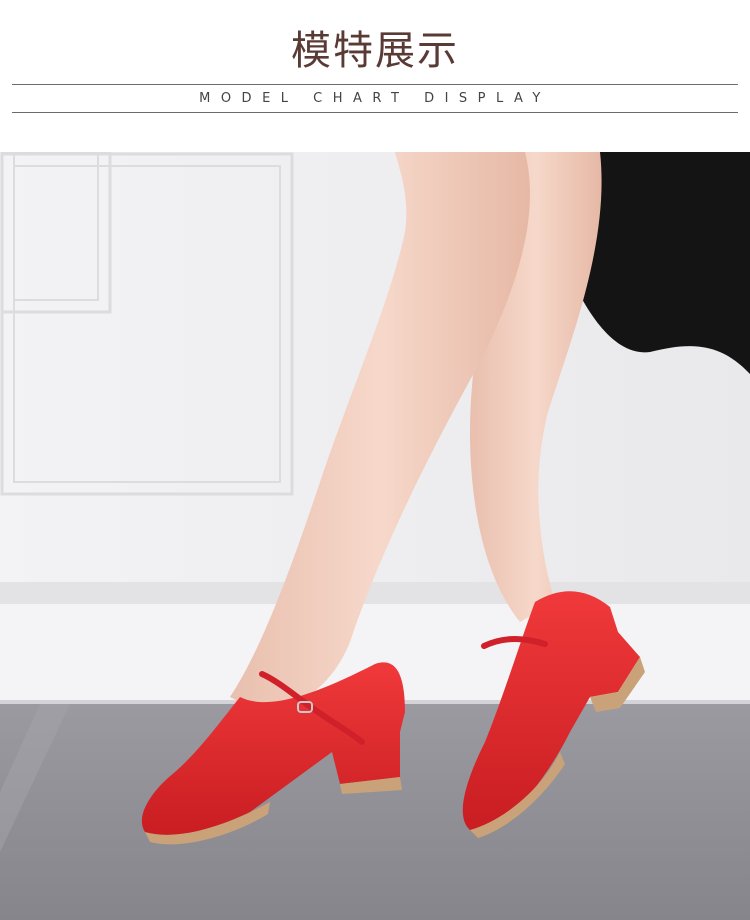  What do you see at coordinates (375, 98) in the screenshot?
I see `page-subtitle: MODEL CHART DISPLAY` at bounding box center [375, 98].